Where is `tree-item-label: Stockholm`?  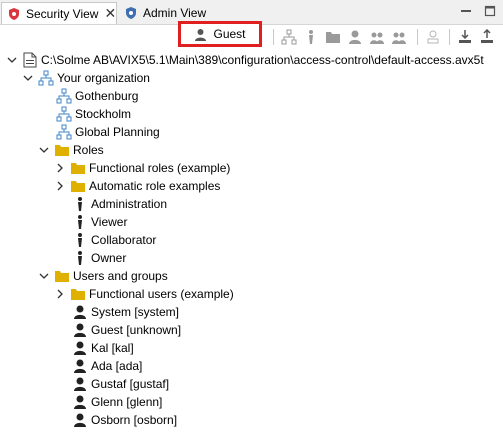
tree-item-label: Stockholm is located at coordinates (103, 114).